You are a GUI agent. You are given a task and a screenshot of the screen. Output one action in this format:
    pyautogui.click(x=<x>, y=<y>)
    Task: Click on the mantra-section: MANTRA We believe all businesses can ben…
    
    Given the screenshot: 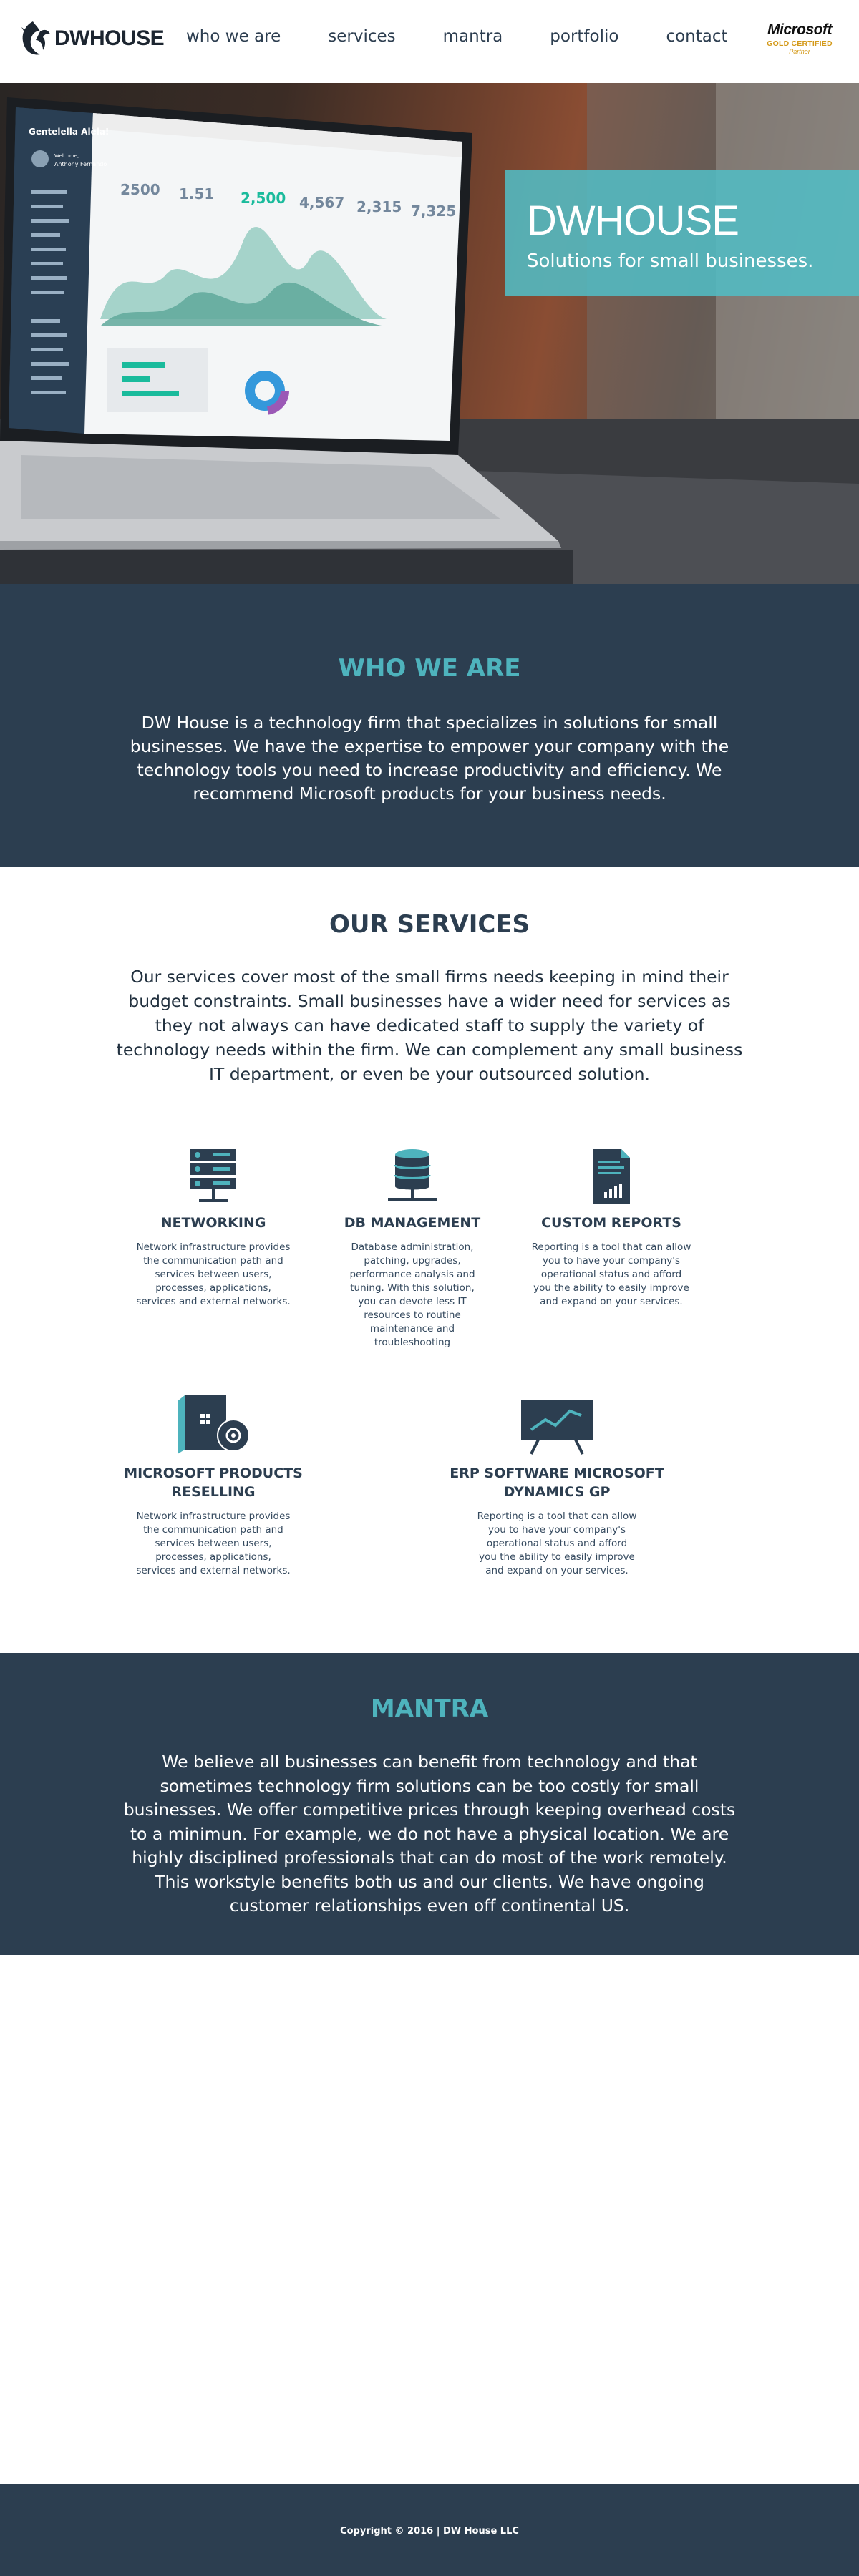 What is the action you would take?
    pyautogui.click(x=429, y=1804)
    